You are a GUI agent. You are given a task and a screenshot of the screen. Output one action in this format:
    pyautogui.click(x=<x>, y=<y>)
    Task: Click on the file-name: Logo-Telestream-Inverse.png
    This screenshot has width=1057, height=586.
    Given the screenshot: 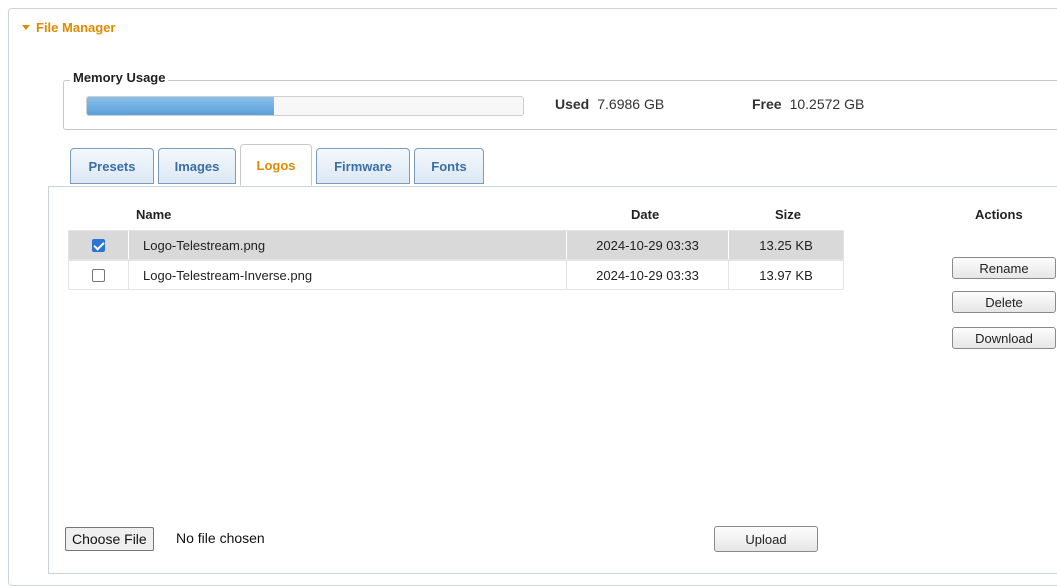 What is the action you would take?
    pyautogui.click(x=348, y=275)
    